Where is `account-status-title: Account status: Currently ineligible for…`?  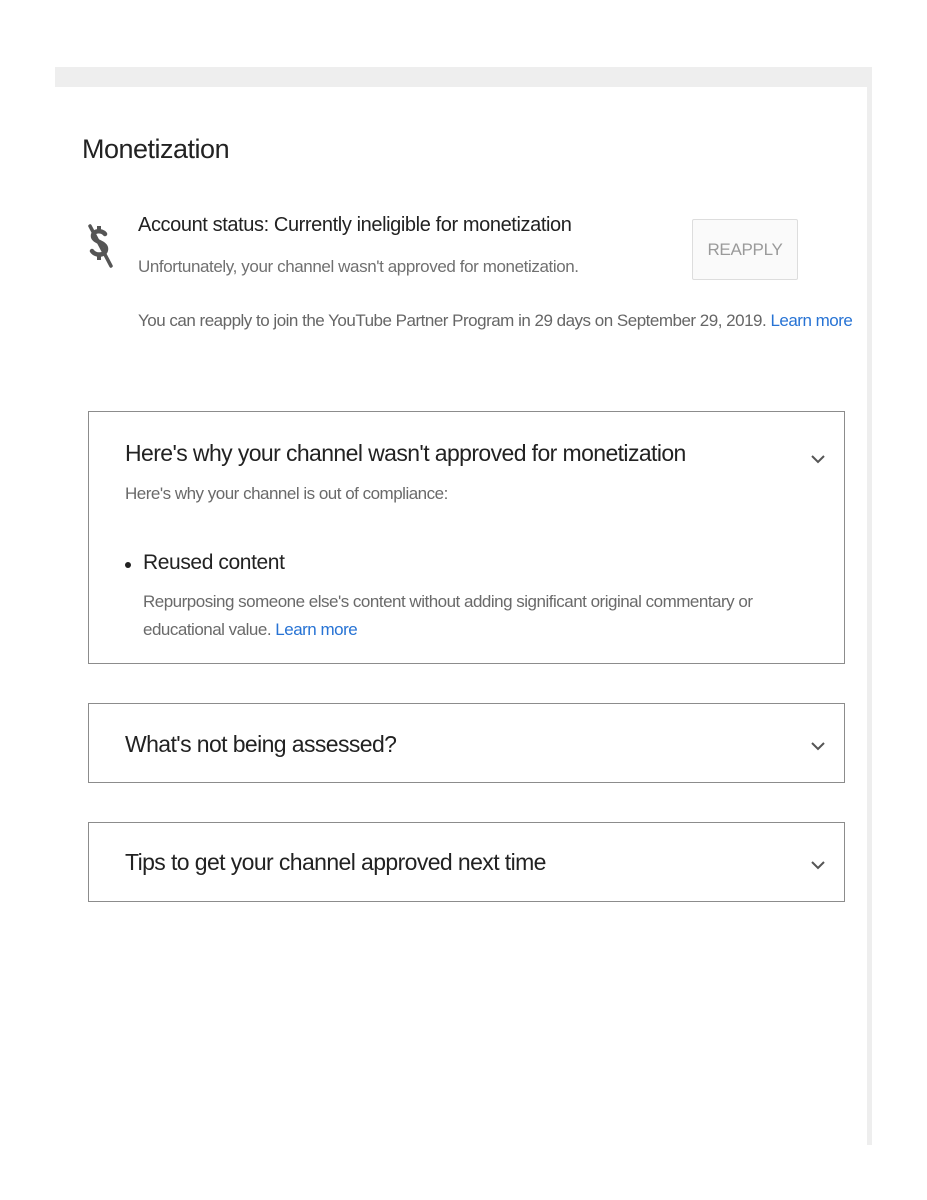 account-status-title: Account status: Currently ineligible for… is located at coordinates (355, 225).